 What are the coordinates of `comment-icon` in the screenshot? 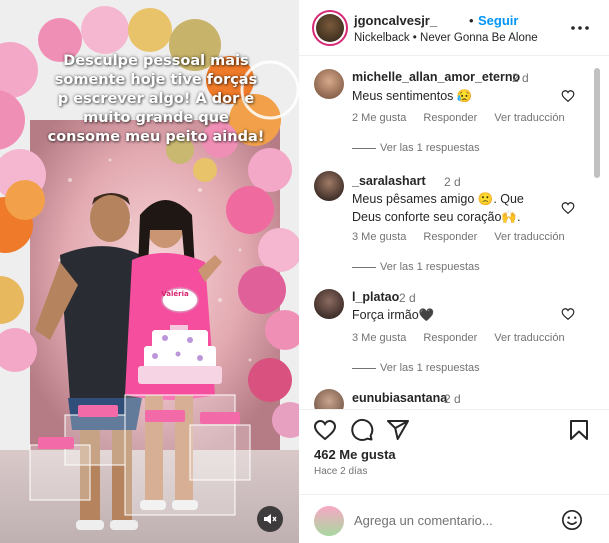 It's located at (362, 430).